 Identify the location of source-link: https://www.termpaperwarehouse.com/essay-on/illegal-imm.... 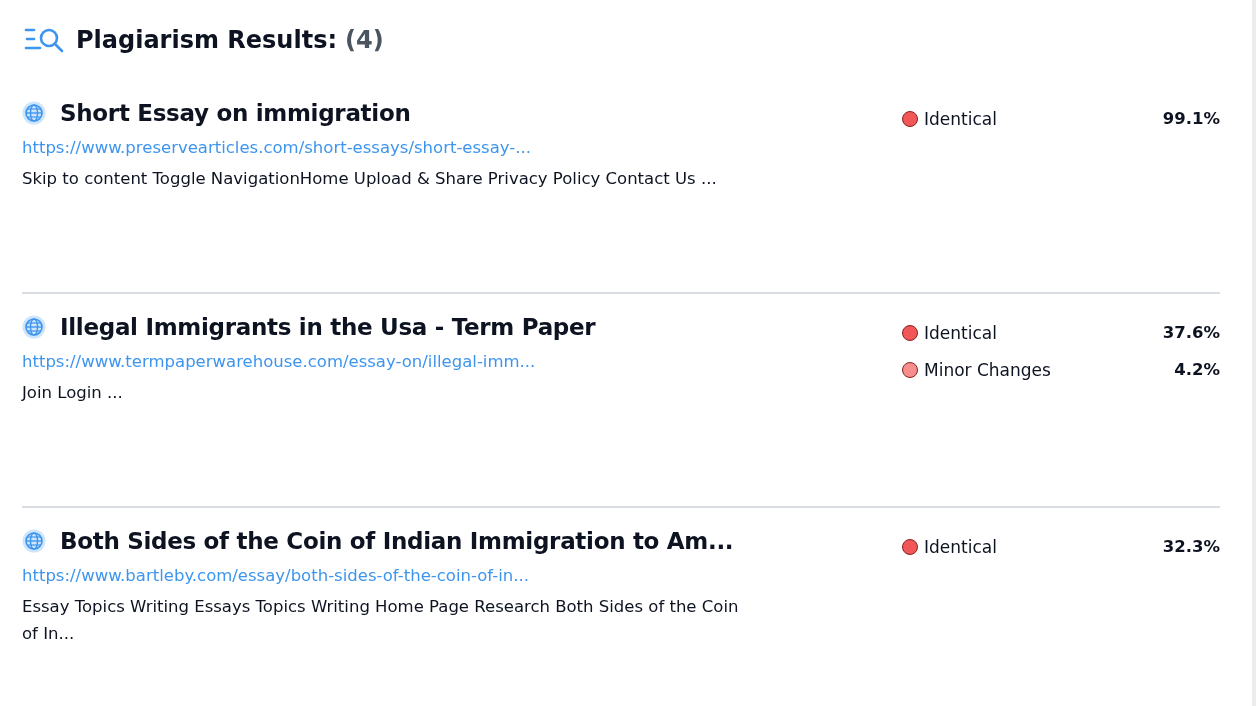
(279, 361).